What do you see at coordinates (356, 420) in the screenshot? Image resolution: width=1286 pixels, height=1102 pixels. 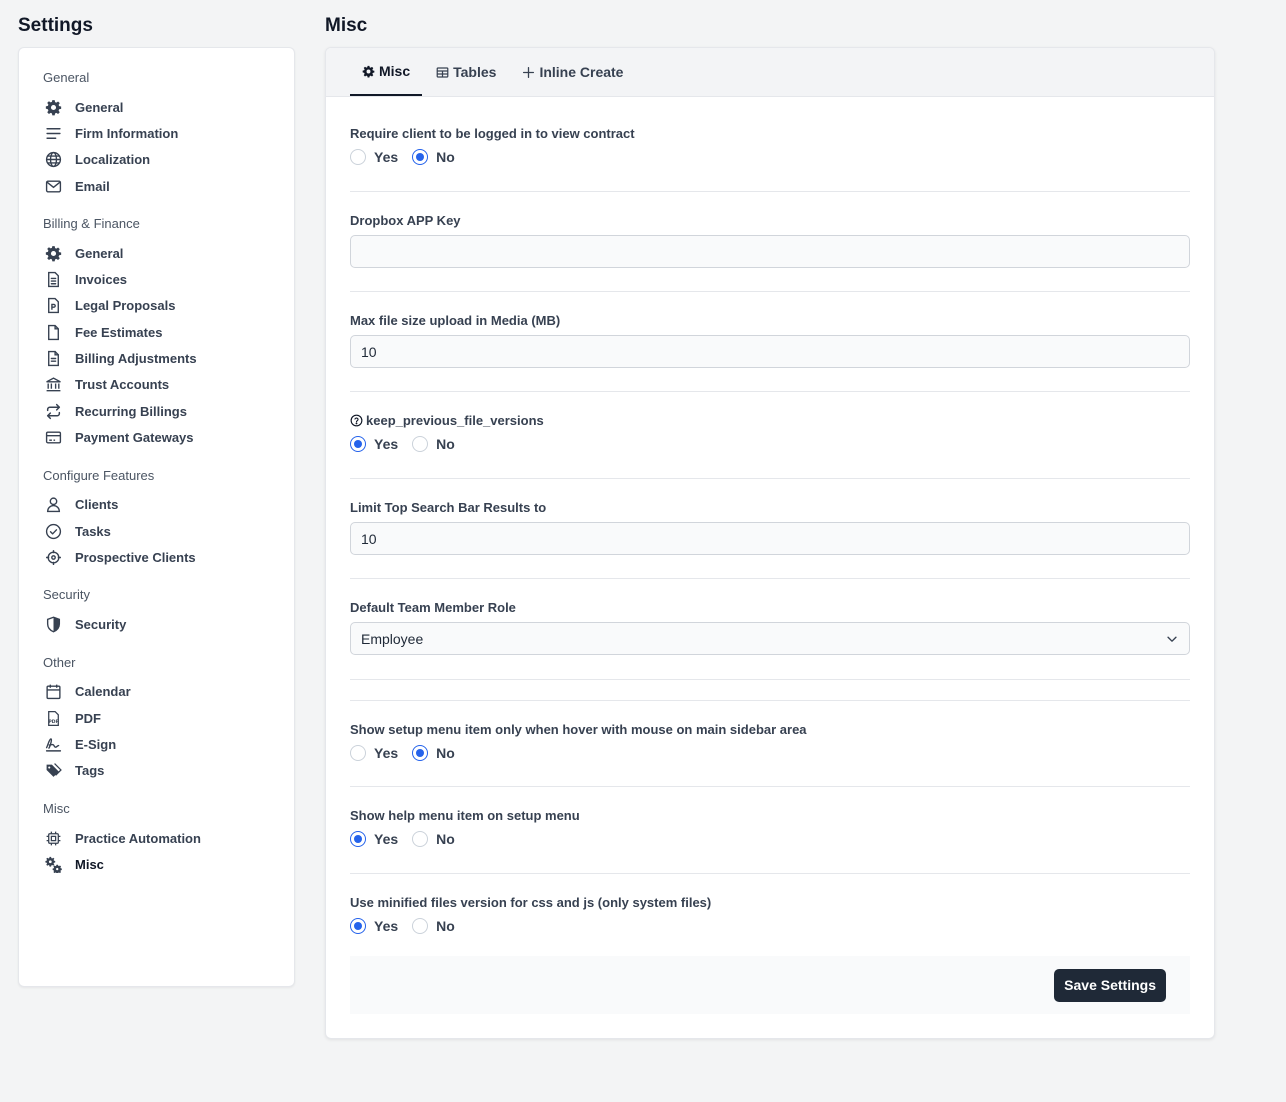 I see `help-circle-icon` at bounding box center [356, 420].